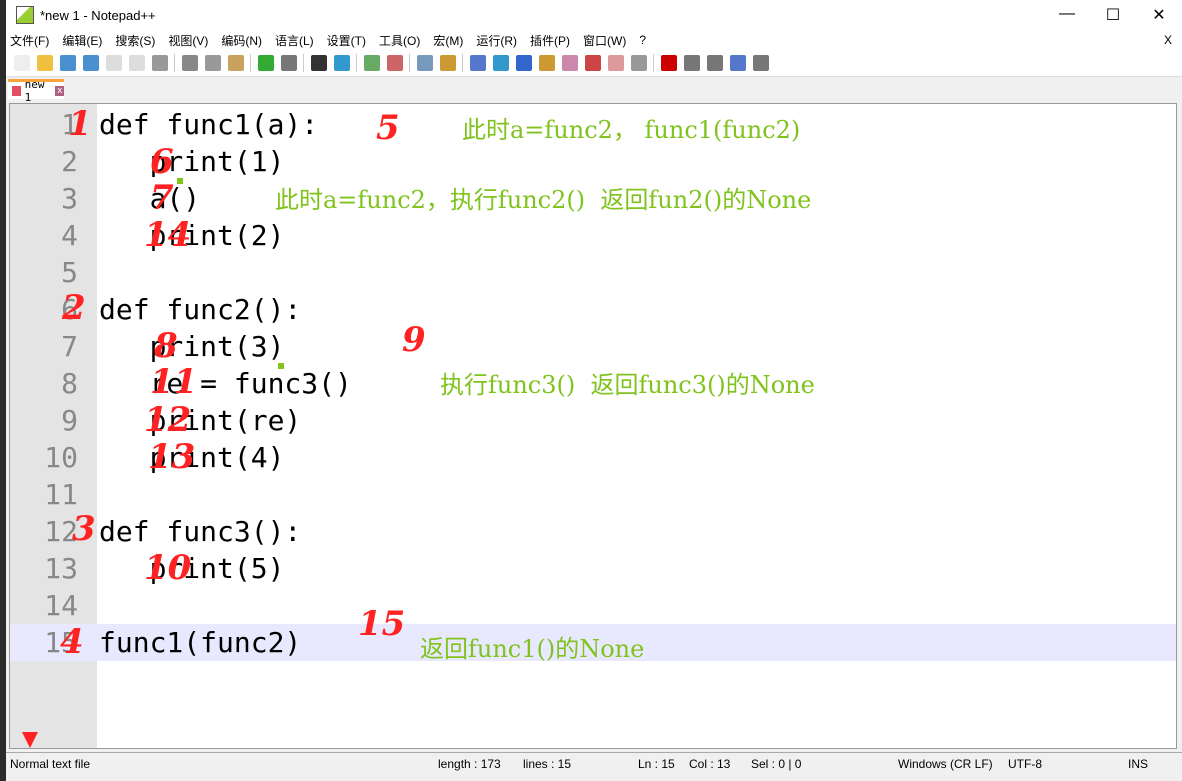 The height and width of the screenshot is (781, 1182). What do you see at coordinates (631, 130) in the screenshot?
I see `annotation-text: 此时a=func2， func1(func2)` at bounding box center [631, 130].